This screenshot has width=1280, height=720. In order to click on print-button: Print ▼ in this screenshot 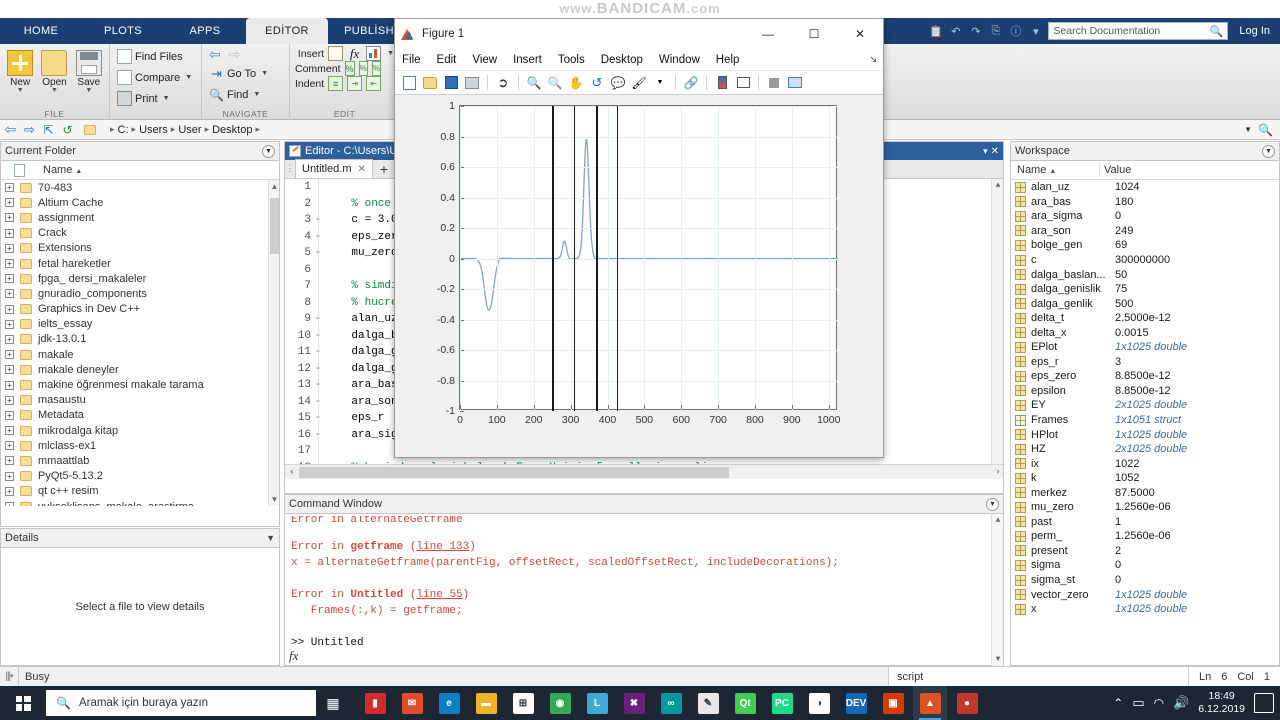, I will do `click(143, 98)`.